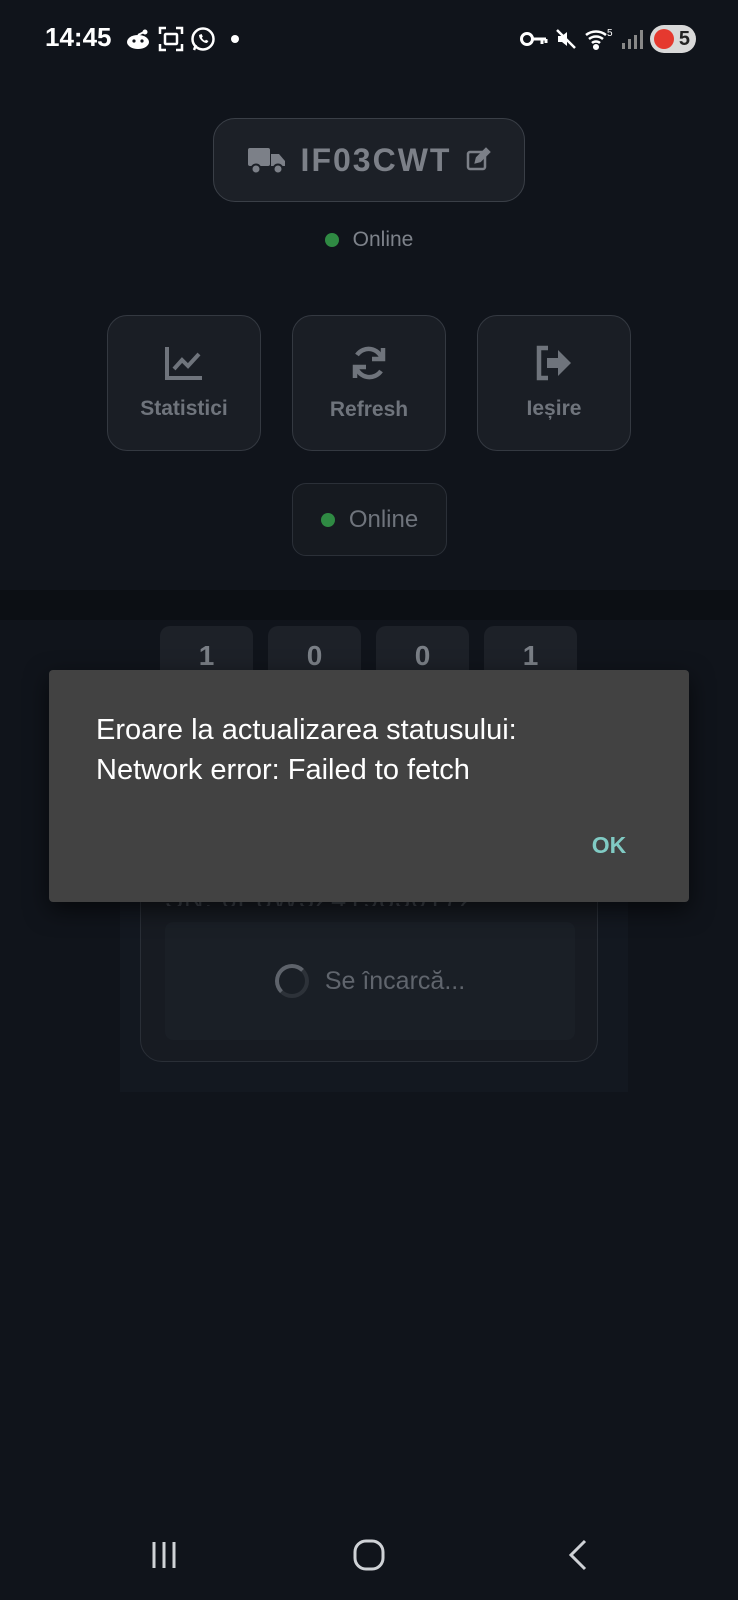 The image size is (738, 1600). Describe the element at coordinates (578, 1555) in the screenshot. I see `back-icon` at that location.